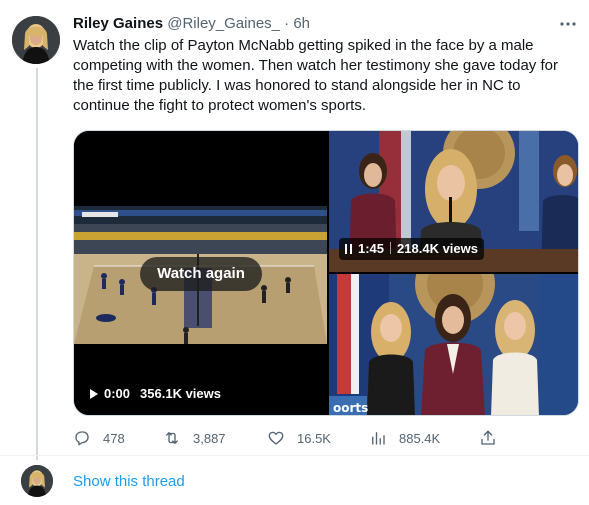  What do you see at coordinates (314, 438) in the screenshot?
I see `like-count: 16.5K` at bounding box center [314, 438].